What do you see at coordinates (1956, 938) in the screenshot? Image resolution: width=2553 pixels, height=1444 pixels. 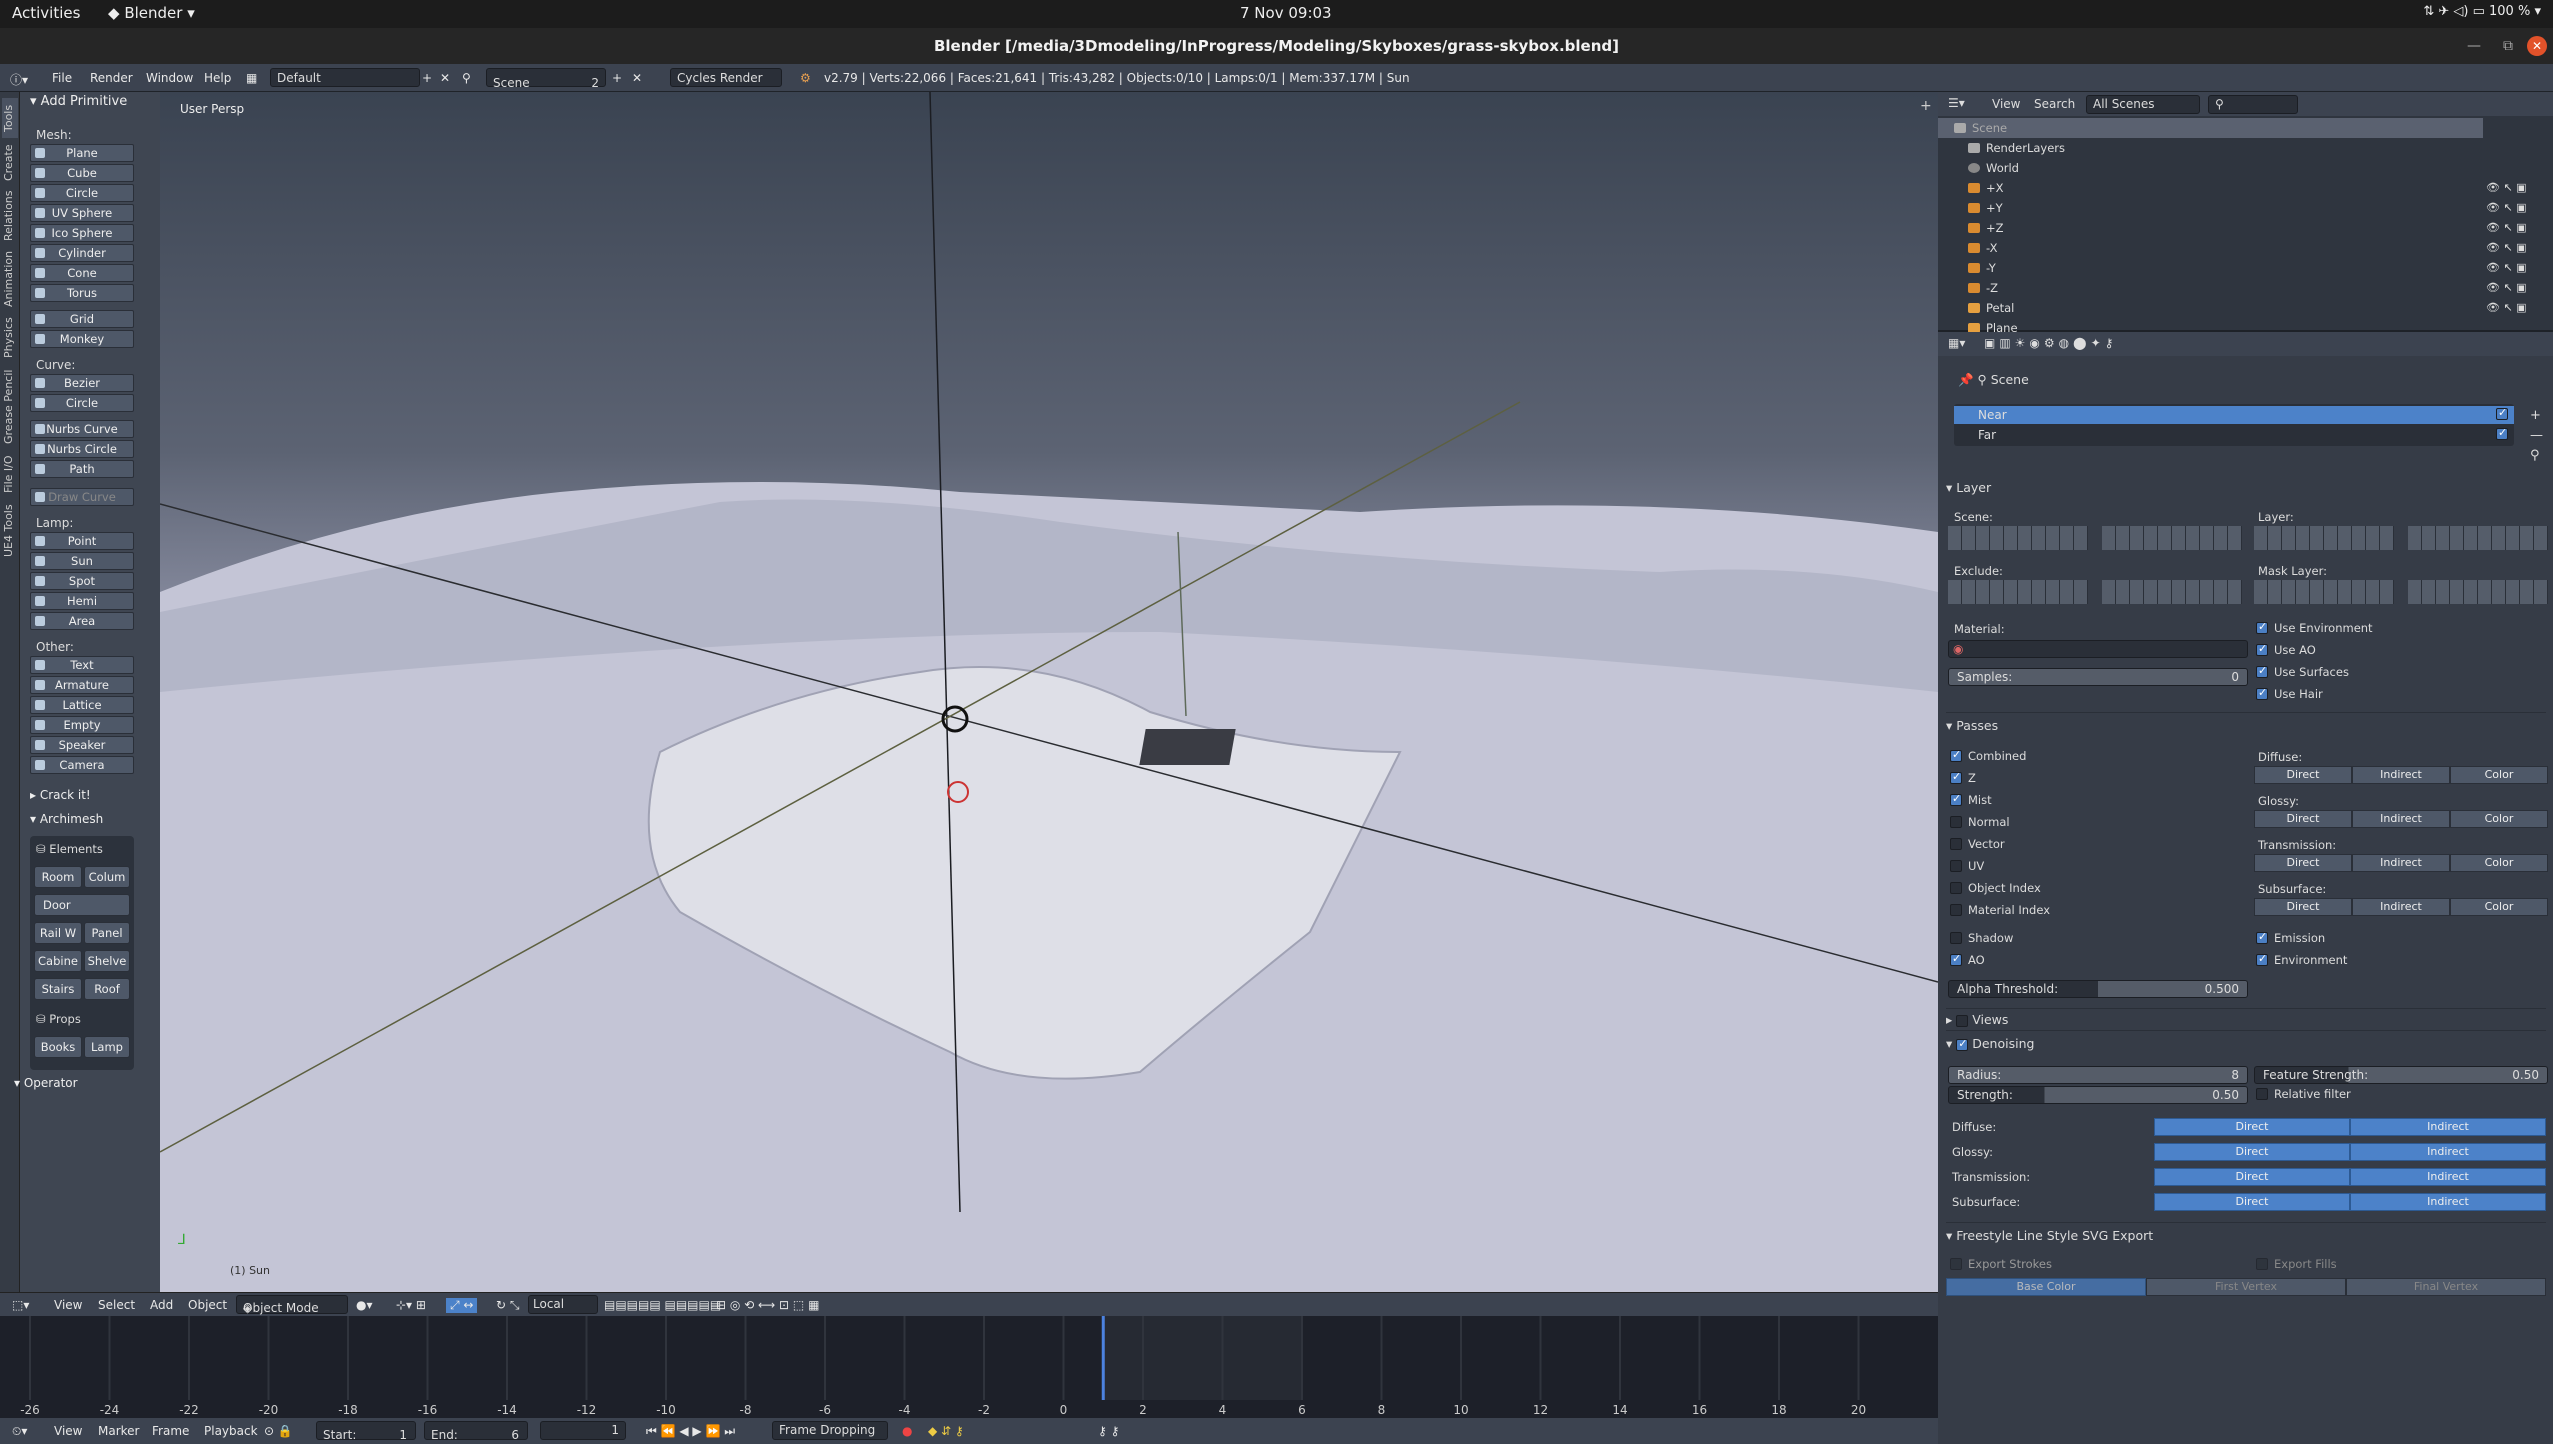 I see `shadow-checkbox` at bounding box center [1956, 938].